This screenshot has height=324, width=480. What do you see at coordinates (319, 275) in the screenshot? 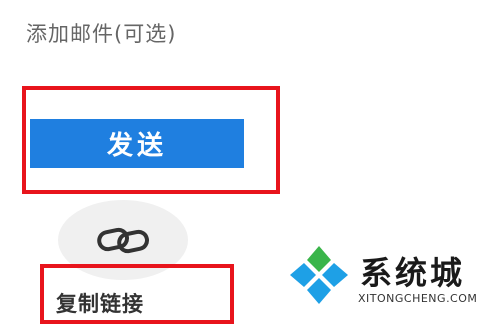
I see `xitongcheng-logo-icon` at bounding box center [319, 275].